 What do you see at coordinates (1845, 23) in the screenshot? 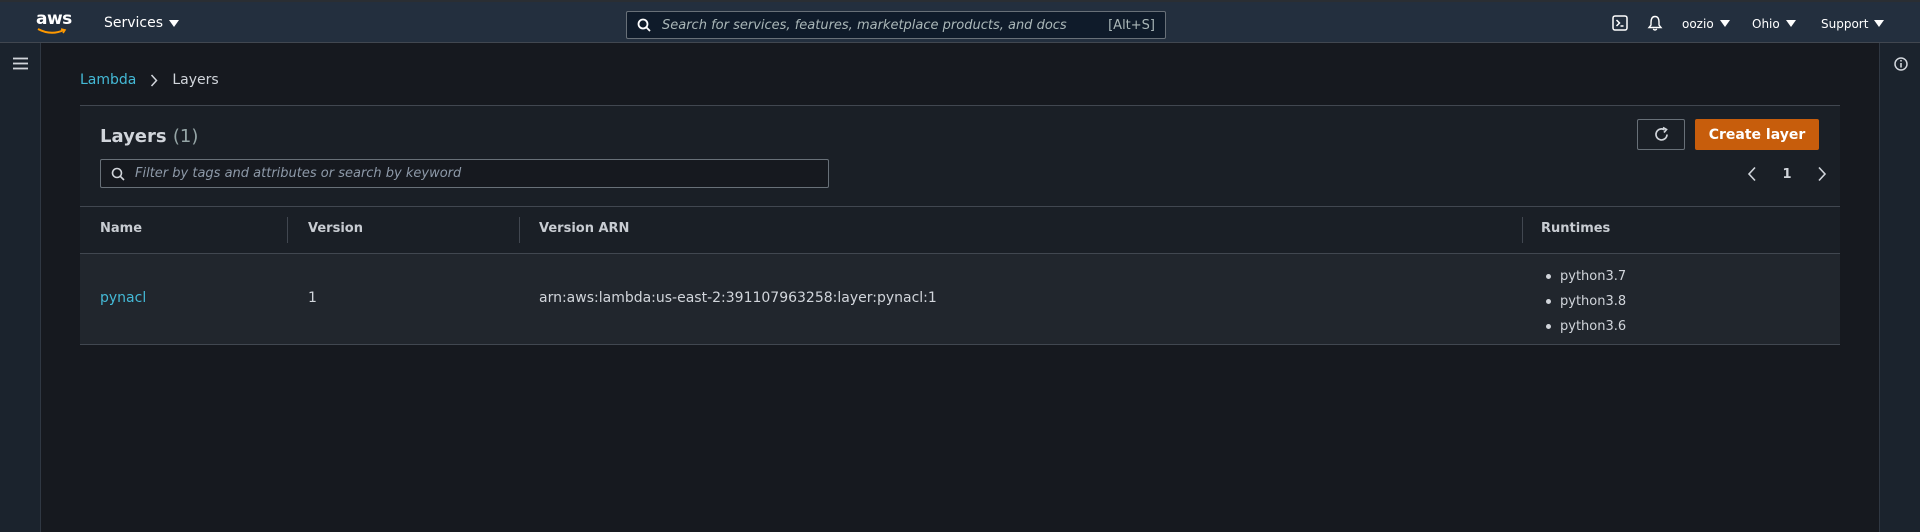
I see `support-label: Support` at bounding box center [1845, 23].